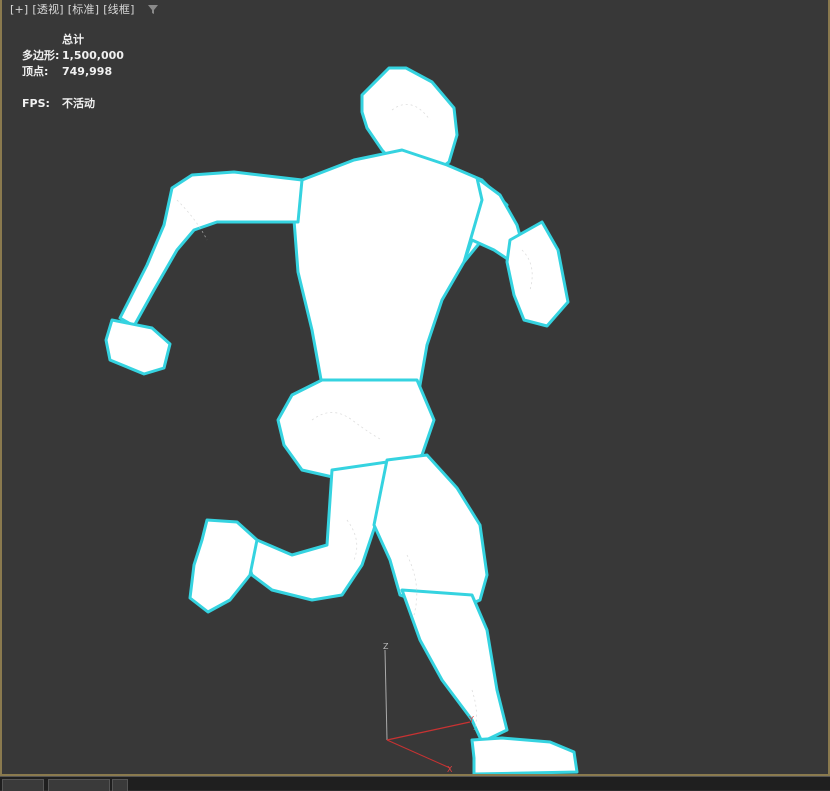  What do you see at coordinates (415, 783) in the screenshot?
I see `bottom-status-bar` at bounding box center [415, 783].